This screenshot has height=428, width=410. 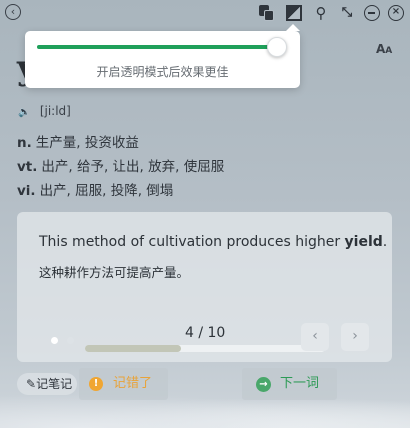 I want to click on remembered-wrong-button: ! 记错了, so click(x=123, y=384).